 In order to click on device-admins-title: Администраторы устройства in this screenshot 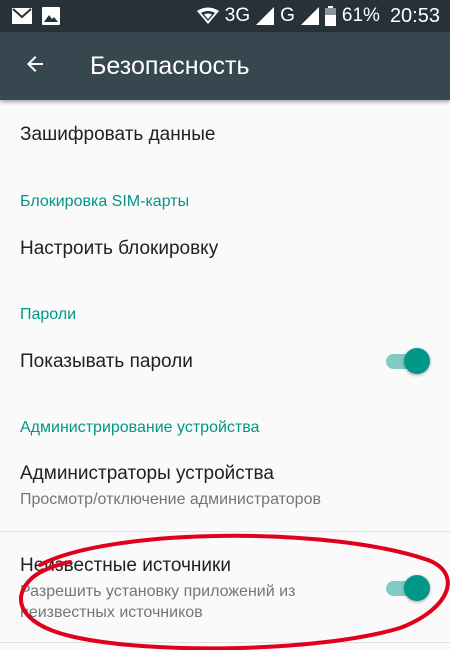, I will do `click(147, 473)`.